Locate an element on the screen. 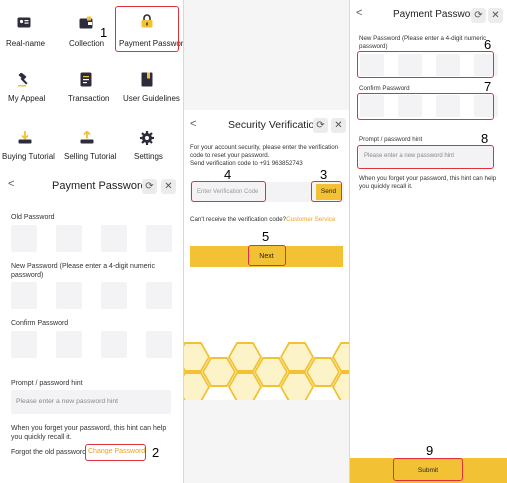 This screenshot has width=507, height=483. upload-icon is located at coordinates (87, 137).